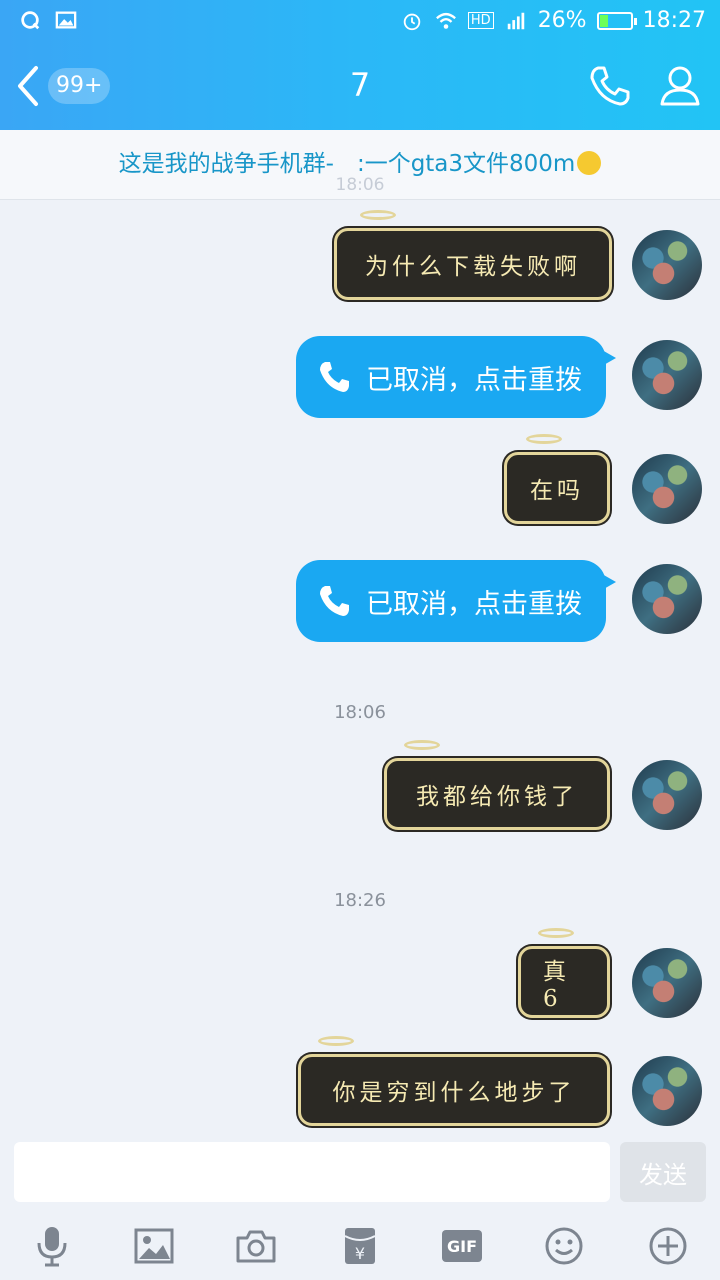 This screenshot has height=1280, width=720. I want to click on camera-icon, so click(256, 1246).